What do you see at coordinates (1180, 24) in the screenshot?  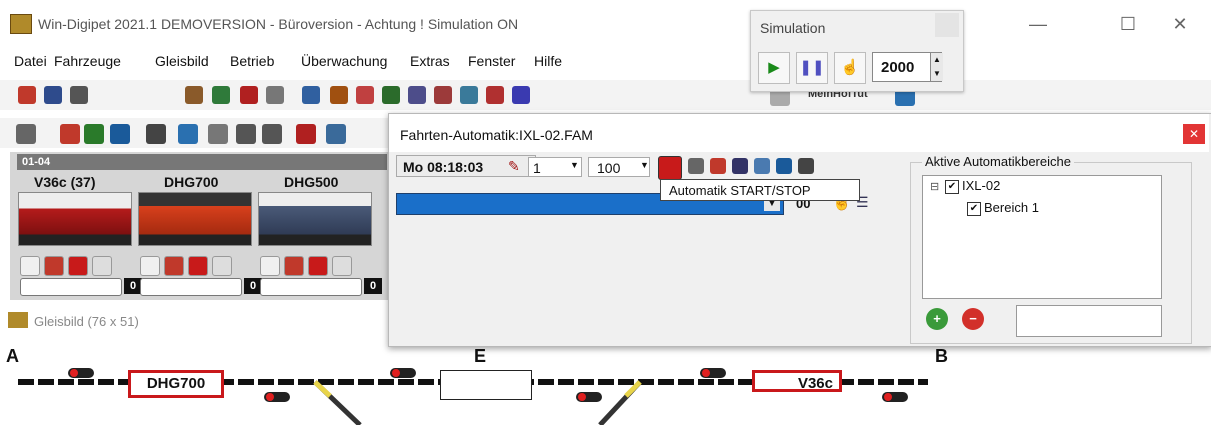 I see `close-button: ✕` at bounding box center [1180, 24].